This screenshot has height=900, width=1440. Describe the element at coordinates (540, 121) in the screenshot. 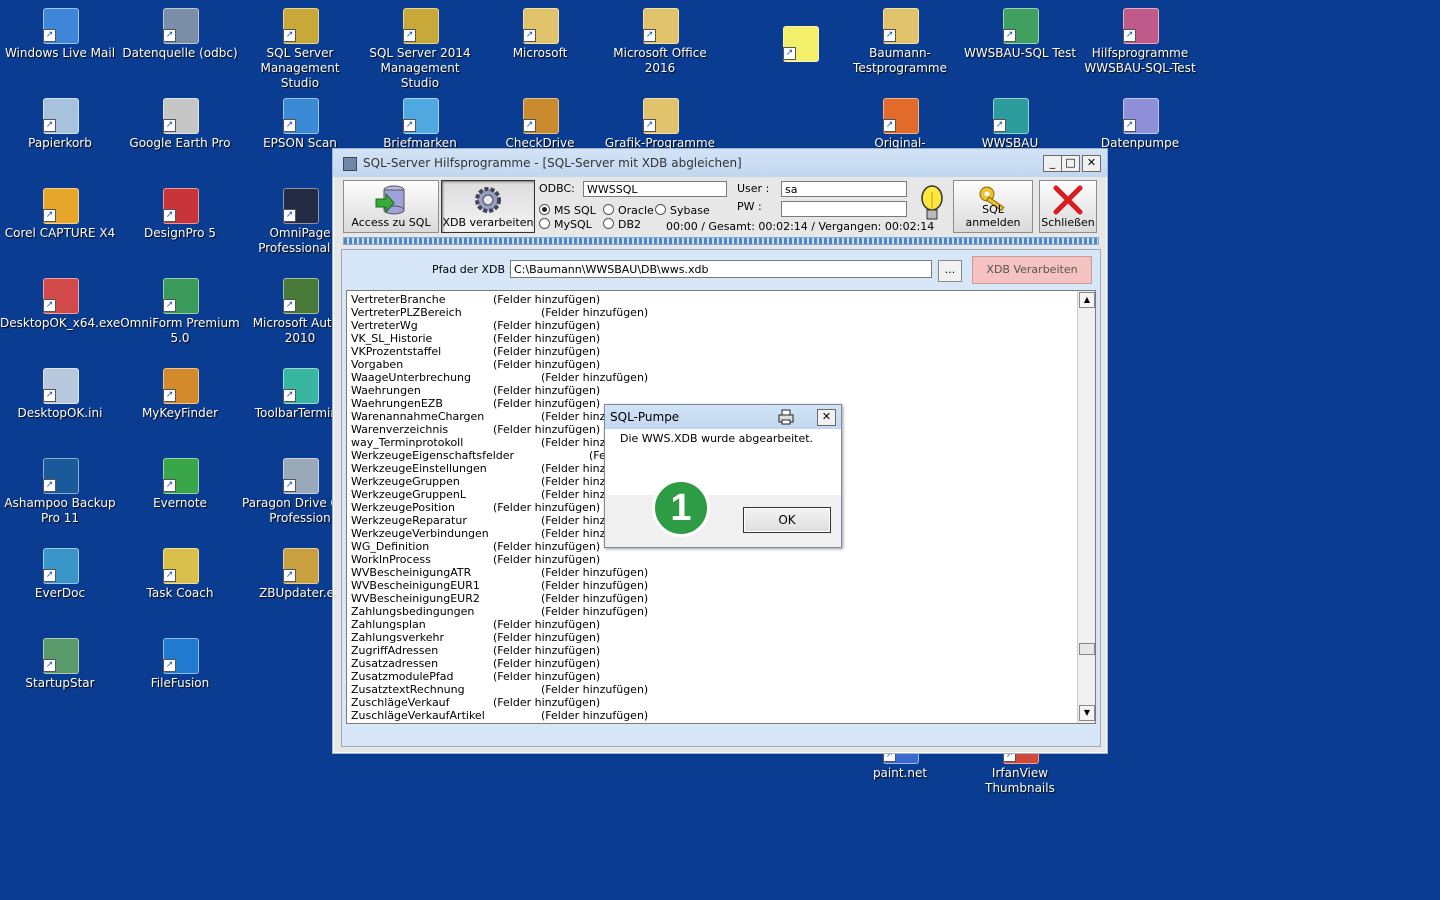

I see `desktop-icon: ↗ CheckDrive` at that location.